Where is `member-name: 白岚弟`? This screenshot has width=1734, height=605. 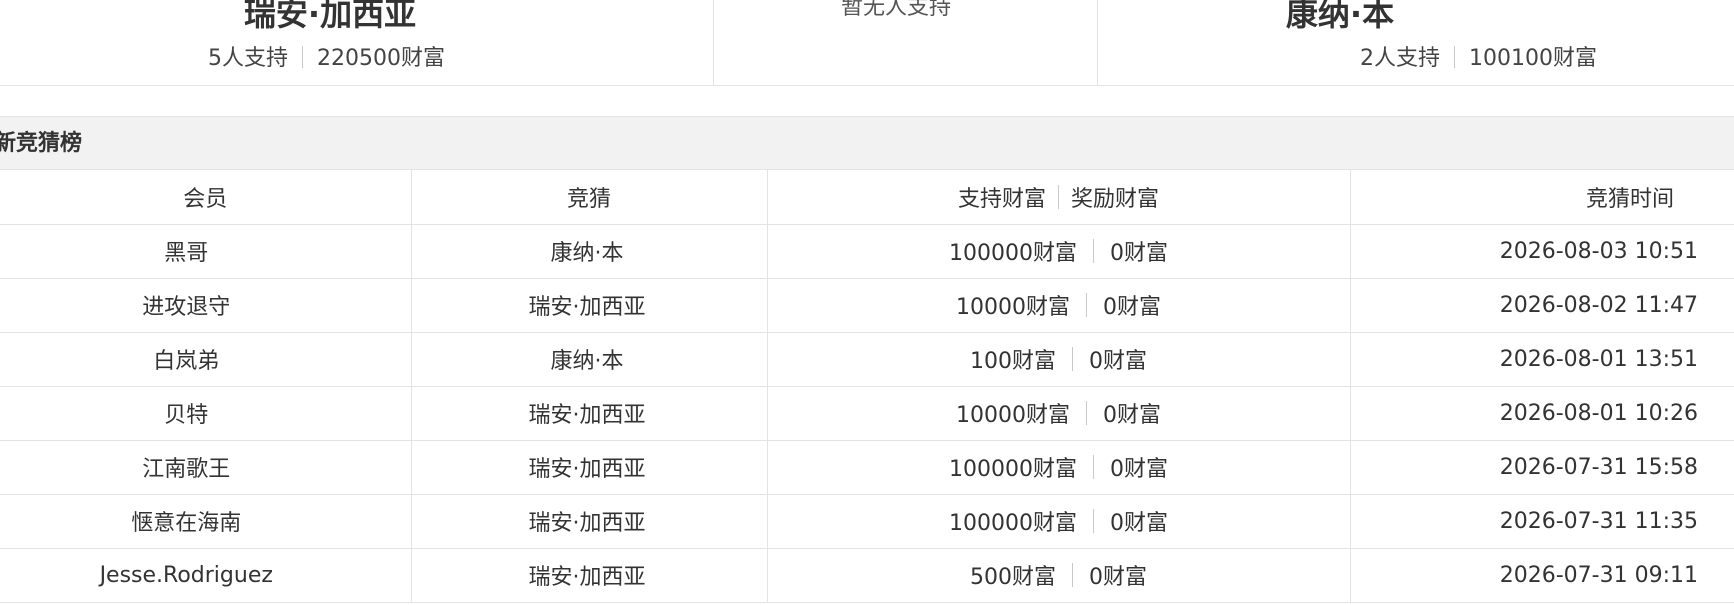
member-name: 白岚弟 is located at coordinates (206, 359).